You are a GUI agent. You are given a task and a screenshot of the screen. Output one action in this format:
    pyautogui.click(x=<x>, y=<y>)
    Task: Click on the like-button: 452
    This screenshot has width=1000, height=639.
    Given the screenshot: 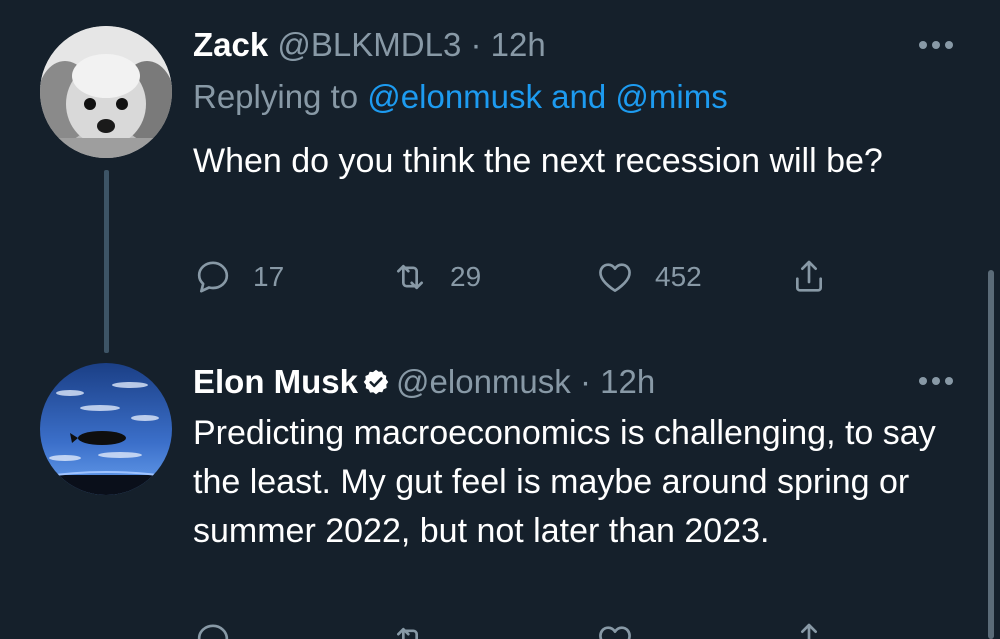 What is the action you would take?
    pyautogui.click(x=648, y=277)
    